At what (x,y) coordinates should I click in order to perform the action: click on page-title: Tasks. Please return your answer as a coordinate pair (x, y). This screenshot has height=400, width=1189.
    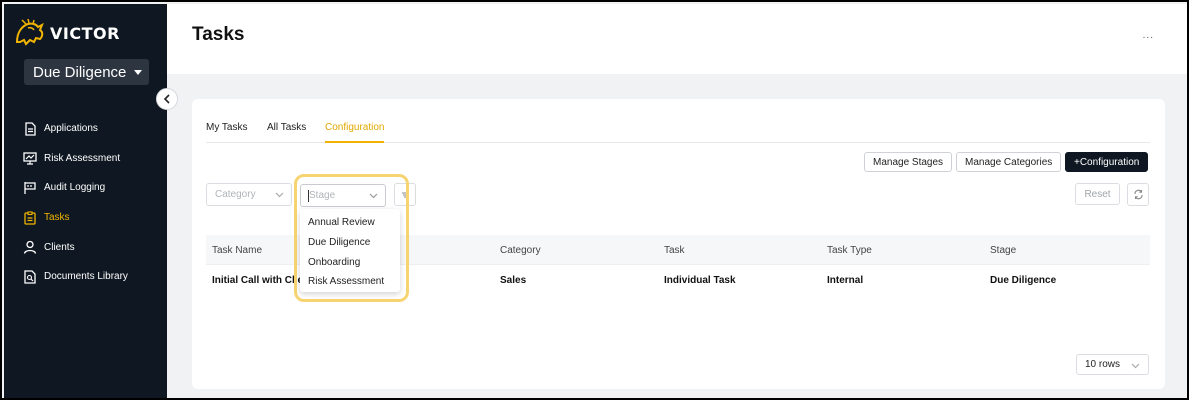
    Looking at the image, I should click on (218, 34).